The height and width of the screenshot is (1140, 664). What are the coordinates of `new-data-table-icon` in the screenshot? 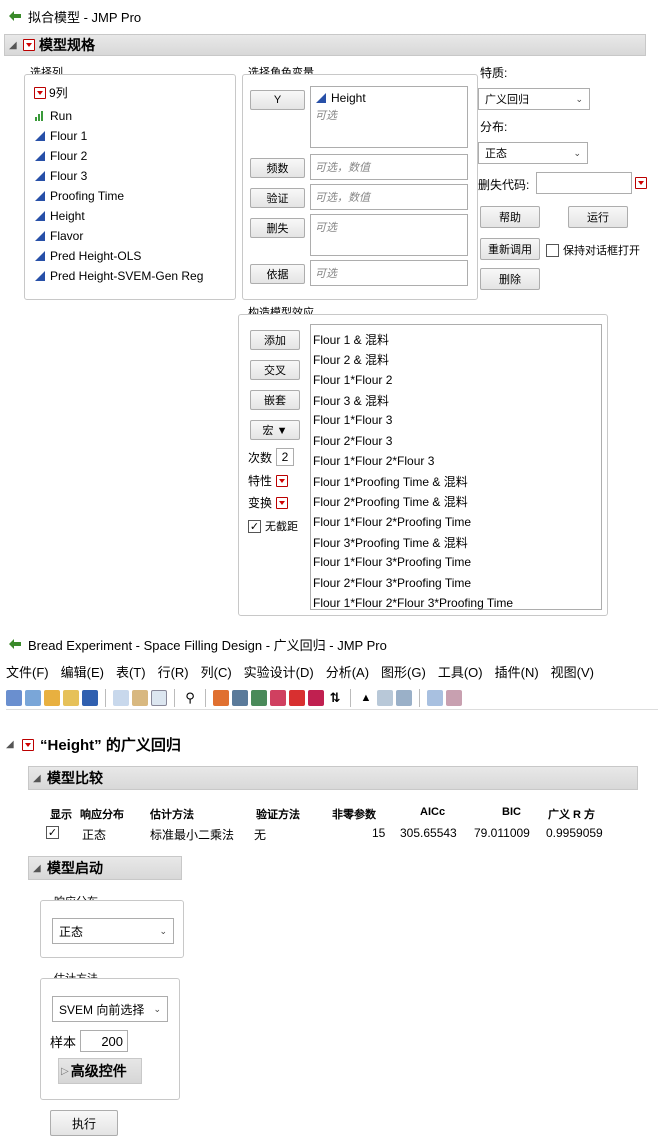 It's located at (14, 697).